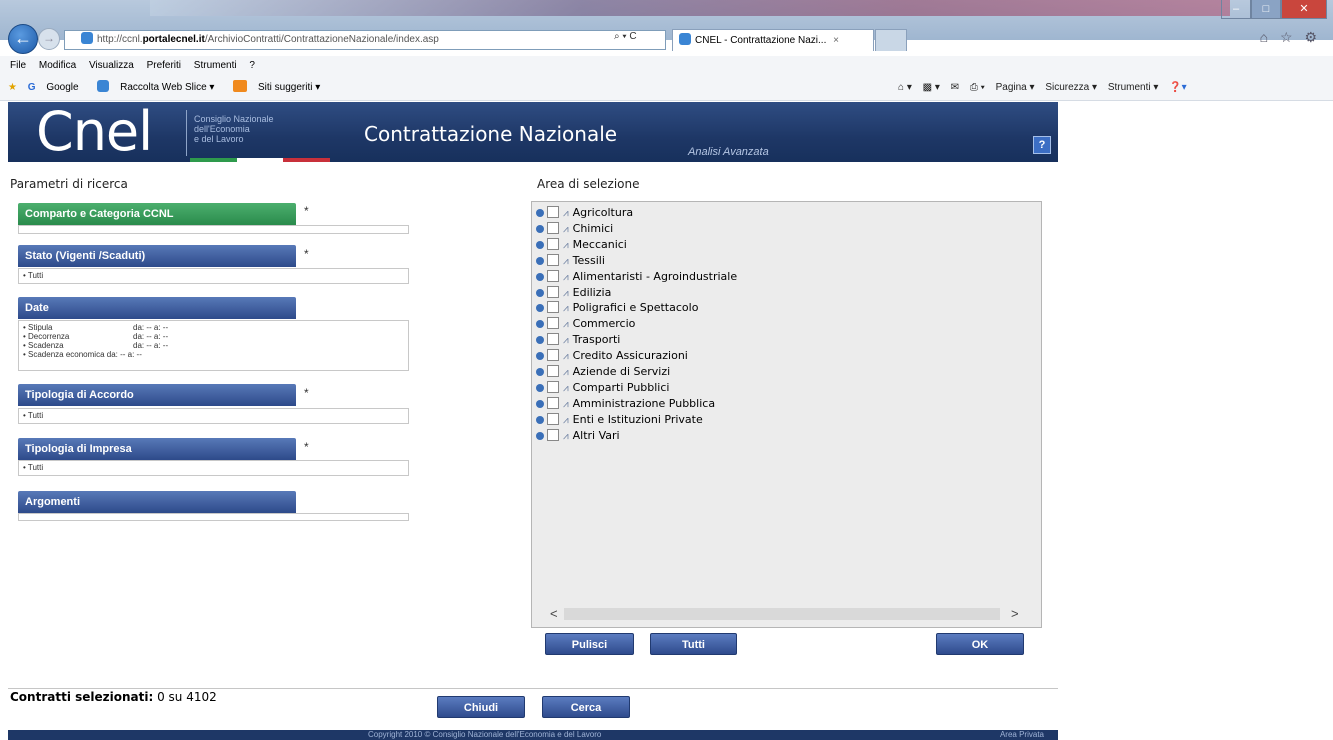 The width and height of the screenshot is (1333, 740). I want to click on tree-node: ⩘ Commercio, so click(585, 324).